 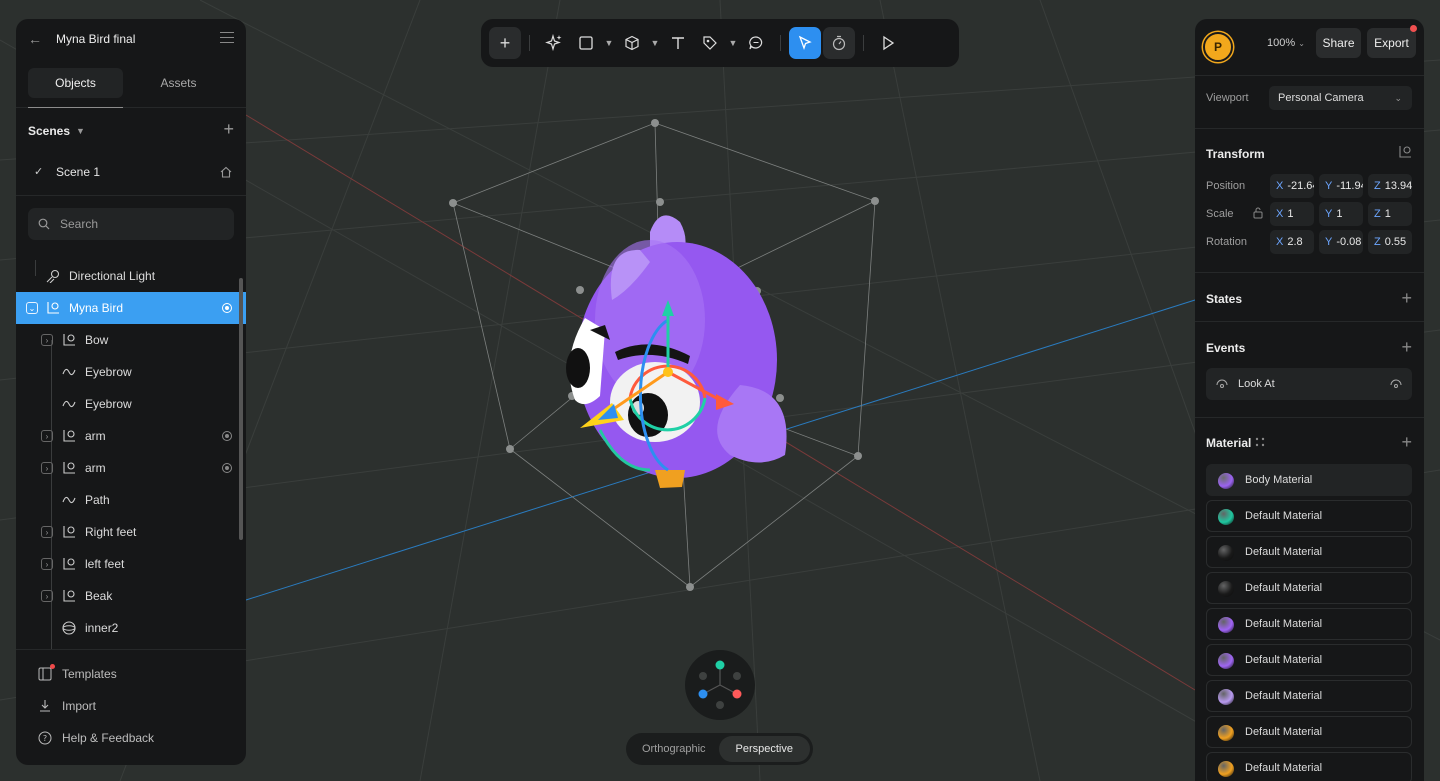 What do you see at coordinates (632, 43) in the screenshot?
I see `object-tool-button` at bounding box center [632, 43].